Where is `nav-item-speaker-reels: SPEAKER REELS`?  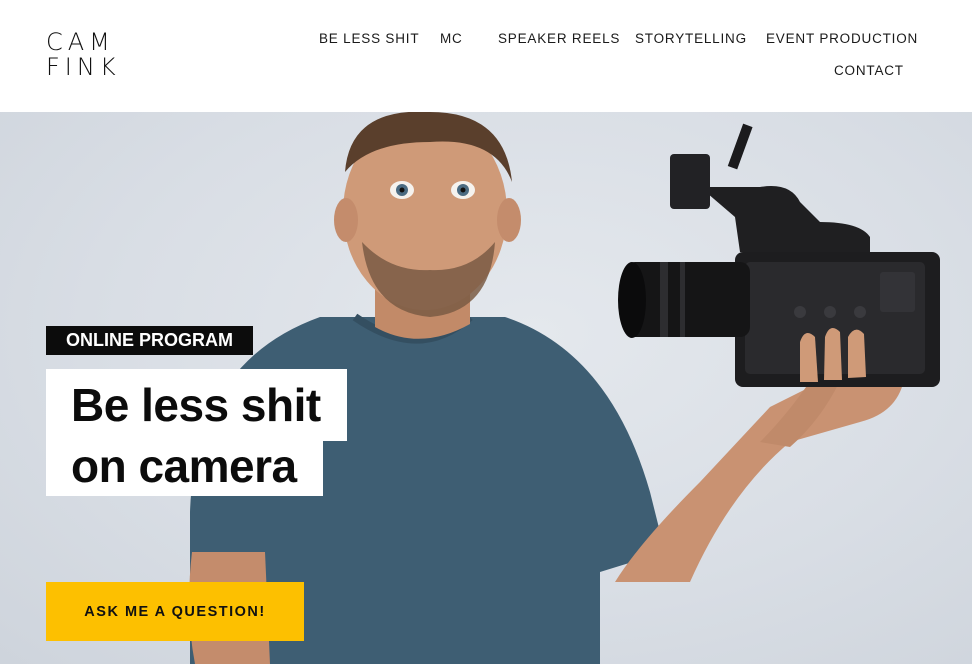 nav-item-speaker-reels: SPEAKER REELS is located at coordinates (559, 38).